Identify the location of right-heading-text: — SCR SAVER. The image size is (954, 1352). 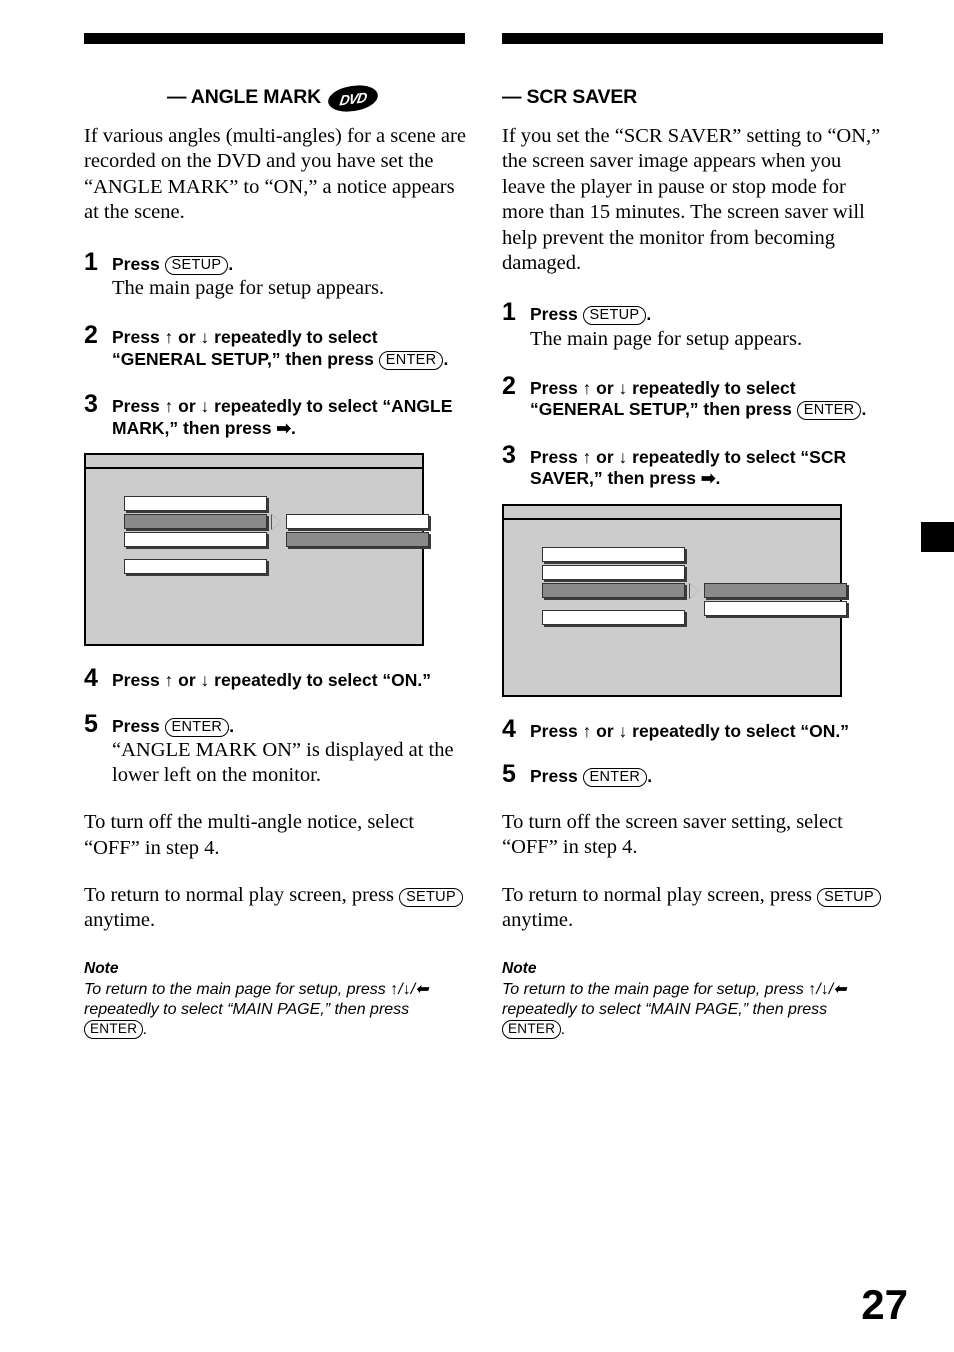
(570, 96).